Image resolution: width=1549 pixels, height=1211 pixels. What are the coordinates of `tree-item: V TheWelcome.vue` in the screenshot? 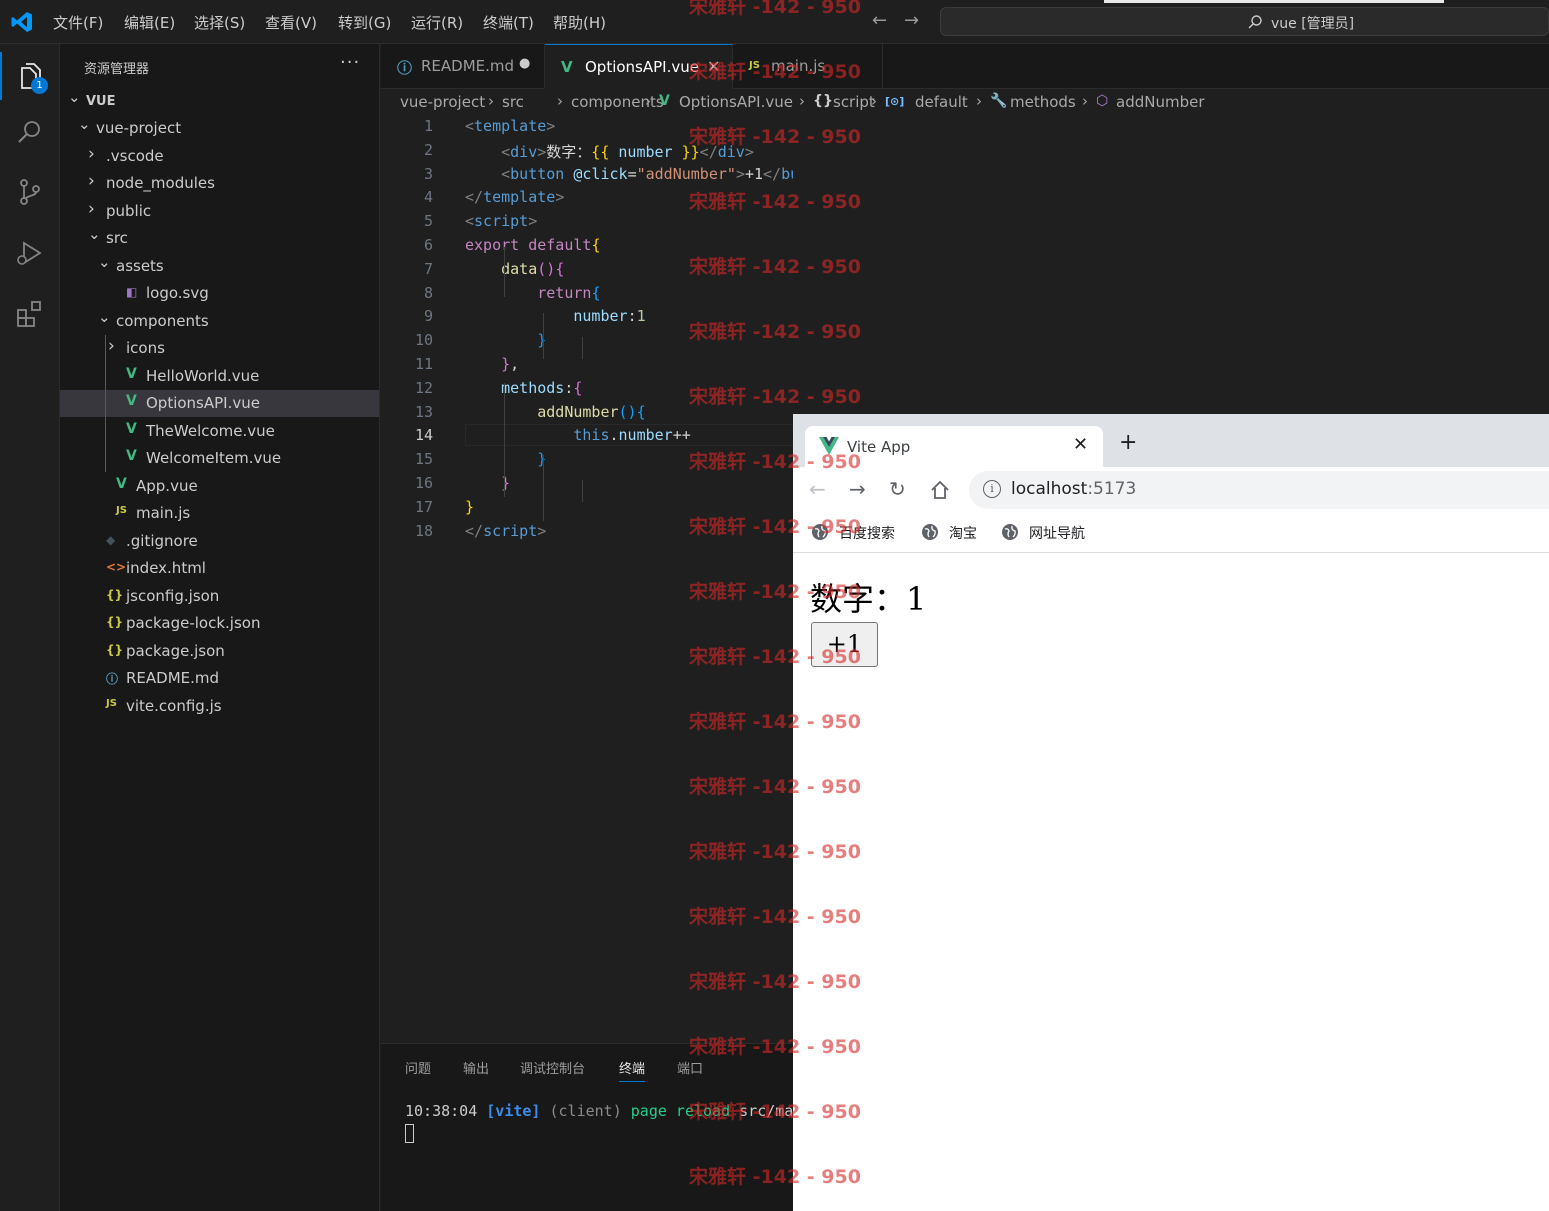 It's located at (219, 431).